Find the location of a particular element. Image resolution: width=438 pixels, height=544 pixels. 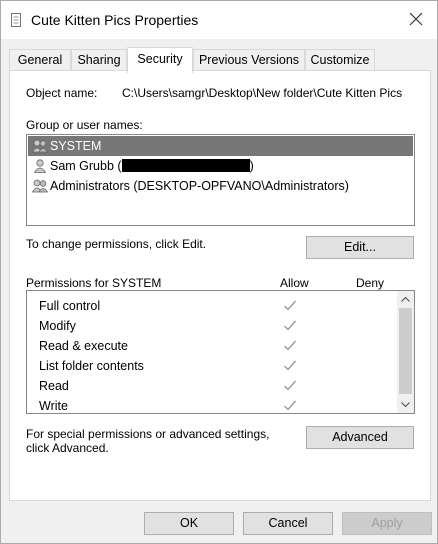

permission-row: List folder contents is located at coordinates (212, 366).